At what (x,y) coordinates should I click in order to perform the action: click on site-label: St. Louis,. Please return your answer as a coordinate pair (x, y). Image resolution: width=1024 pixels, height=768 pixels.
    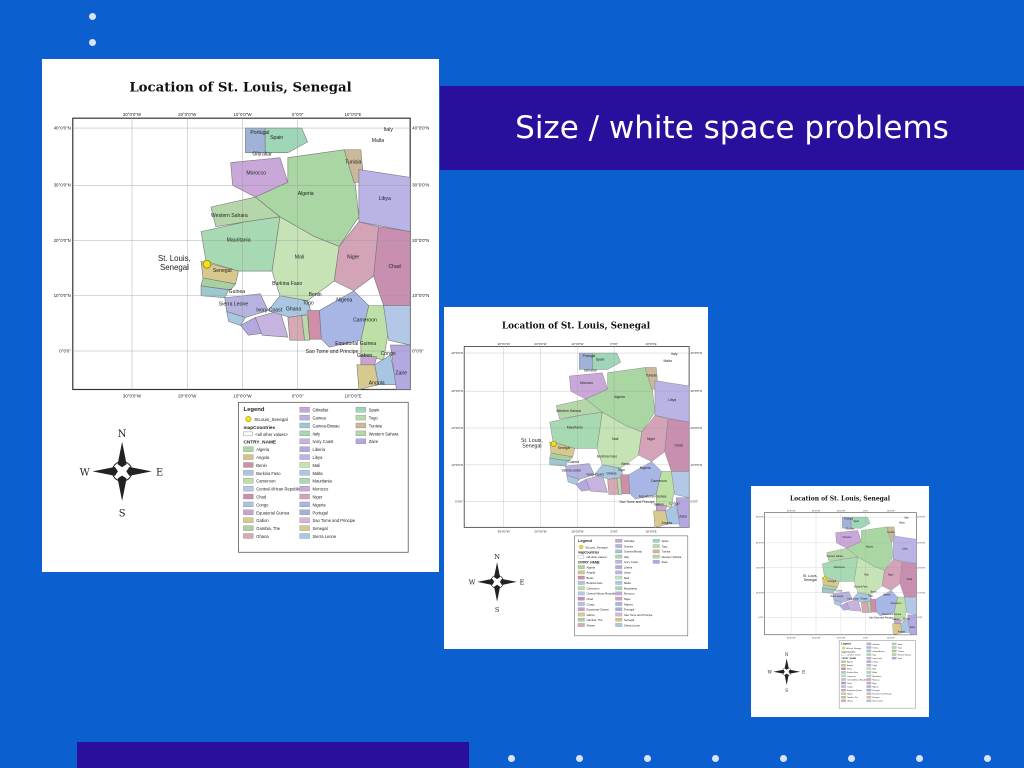
    Looking at the image, I should click on (532, 441).